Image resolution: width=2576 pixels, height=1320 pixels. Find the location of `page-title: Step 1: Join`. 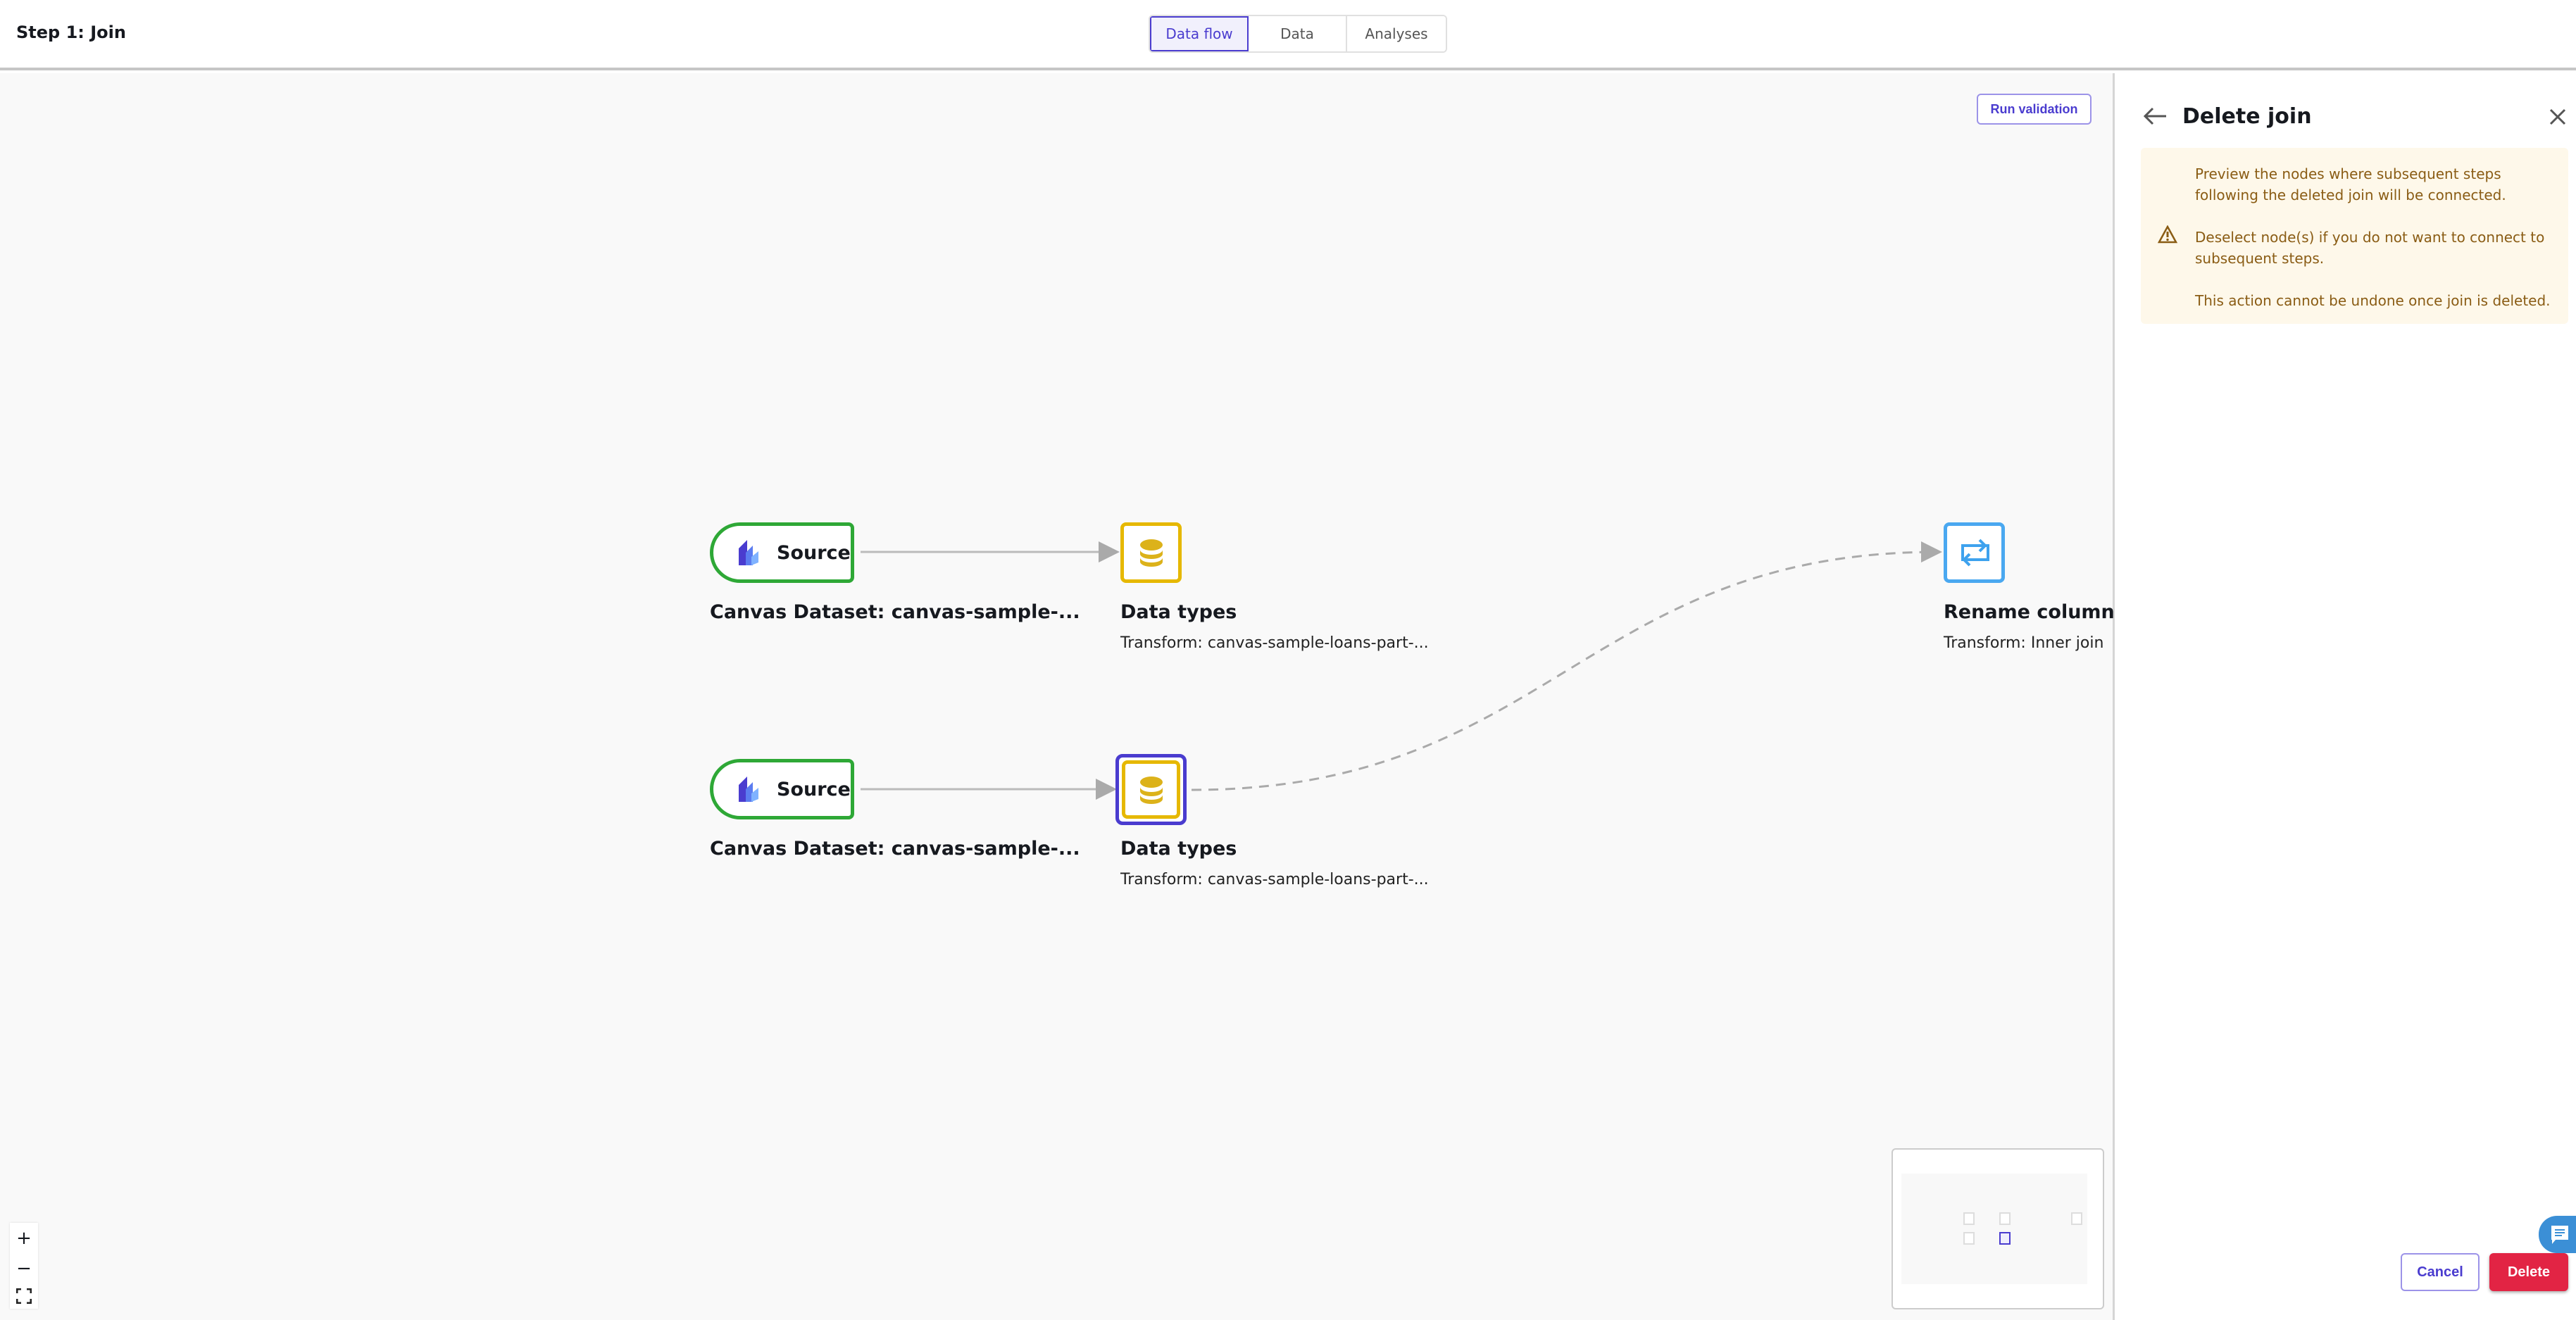

page-title: Step 1: Join is located at coordinates (71, 32).